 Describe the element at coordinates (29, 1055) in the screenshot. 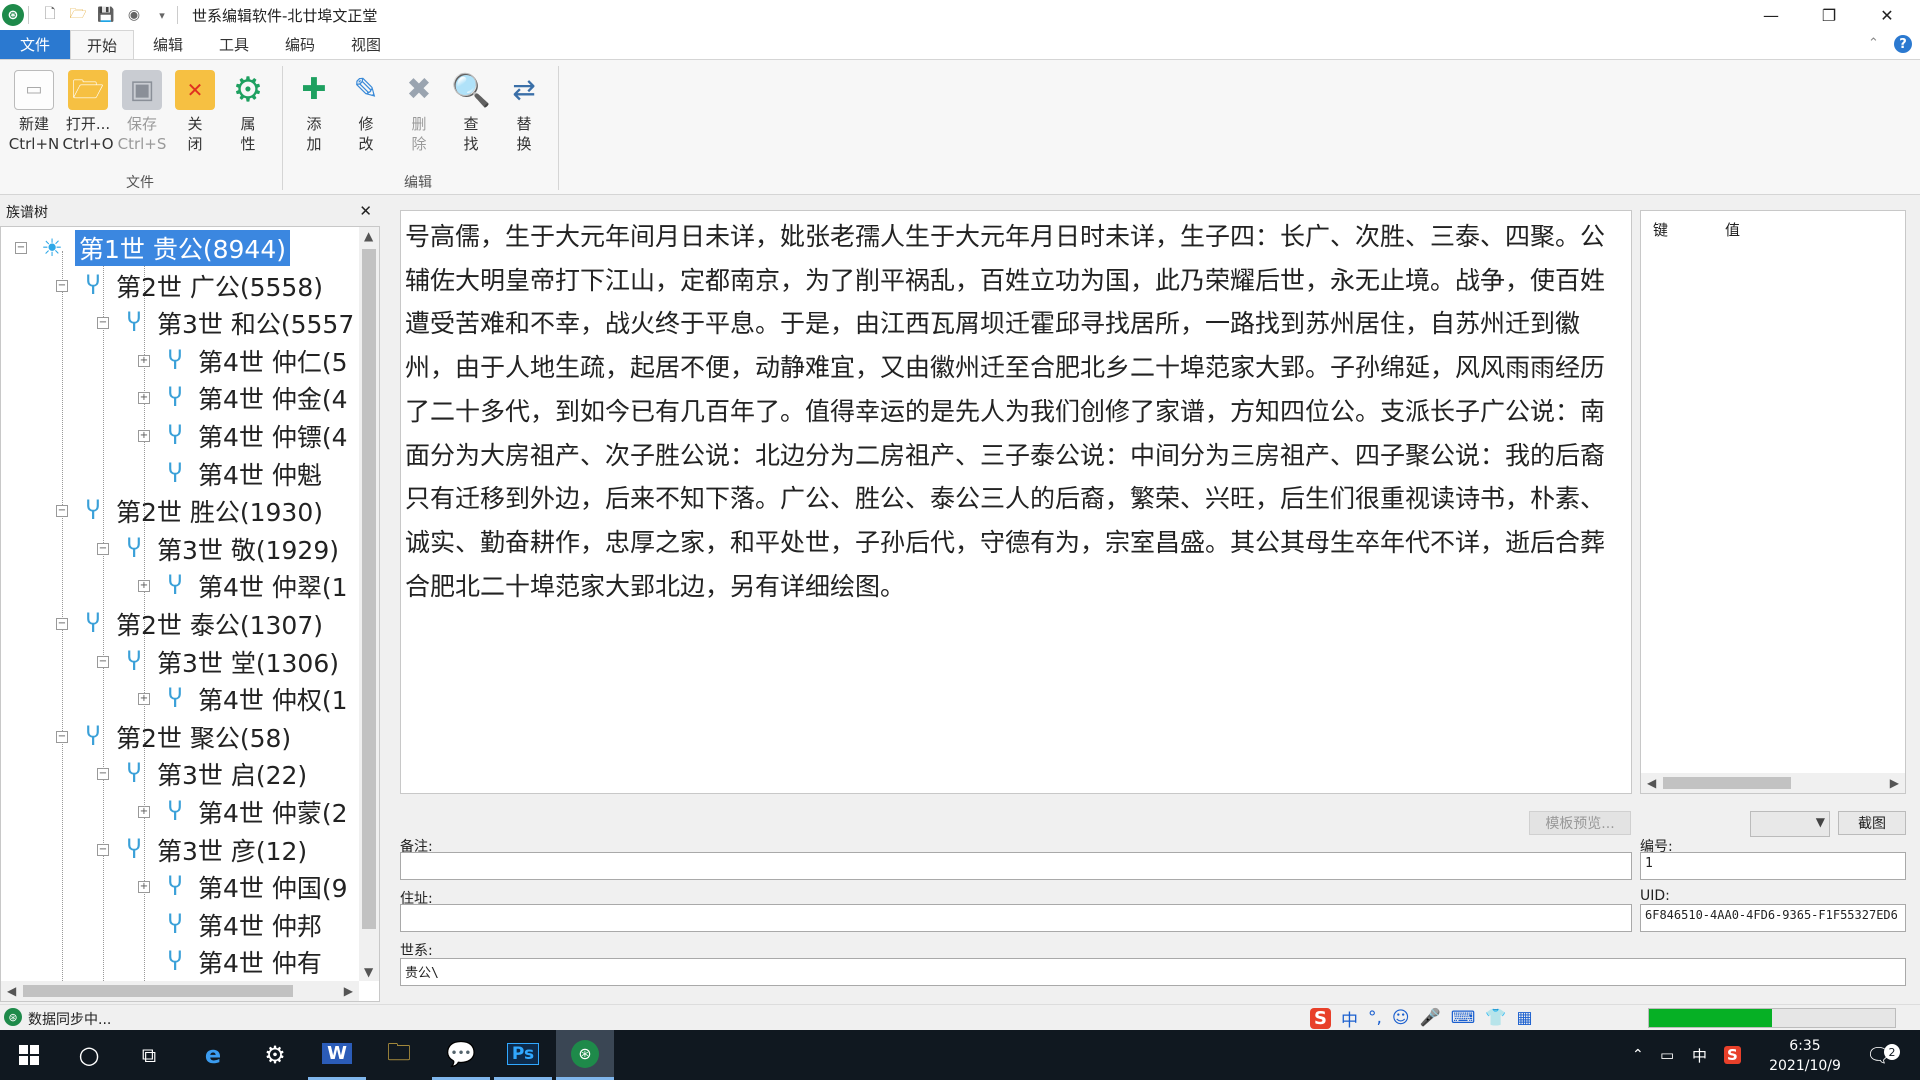

I see `start-windows-icon` at that location.